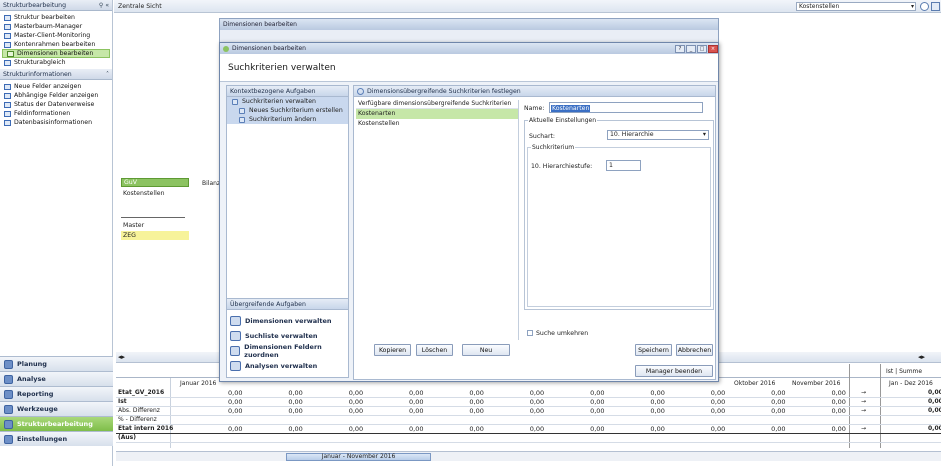 This screenshot has width=941, height=466. I want to click on nav-abhaengige-felder: Abhängige Felder anzeigen, so click(56, 95).